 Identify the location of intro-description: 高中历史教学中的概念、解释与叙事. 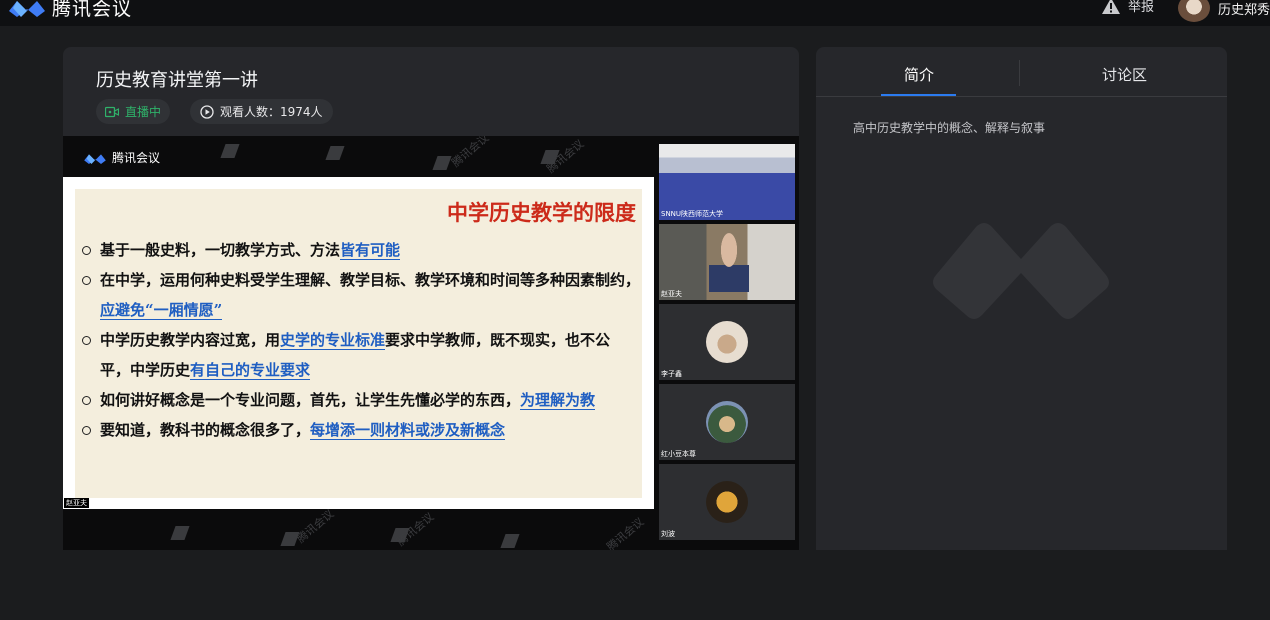
(949, 128).